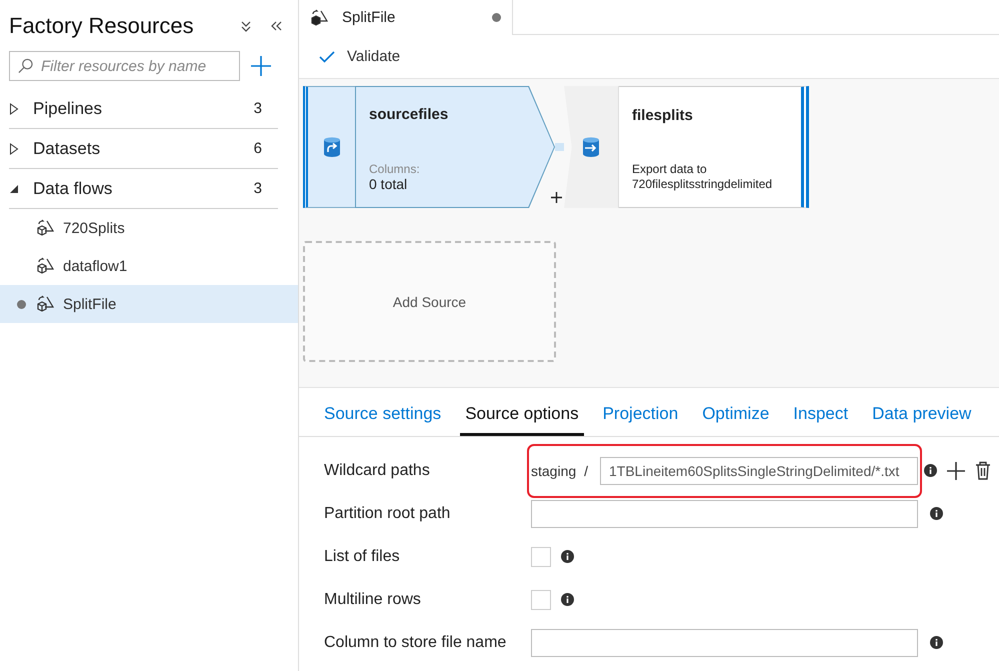 The width and height of the screenshot is (999, 671). Describe the element at coordinates (429, 301) in the screenshot. I see `add-source-button: Add Source` at that location.